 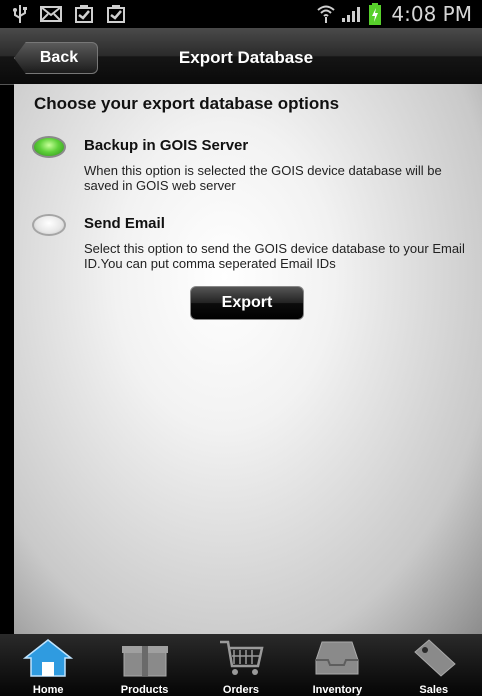 I want to click on usb-icon, so click(x=20, y=14).